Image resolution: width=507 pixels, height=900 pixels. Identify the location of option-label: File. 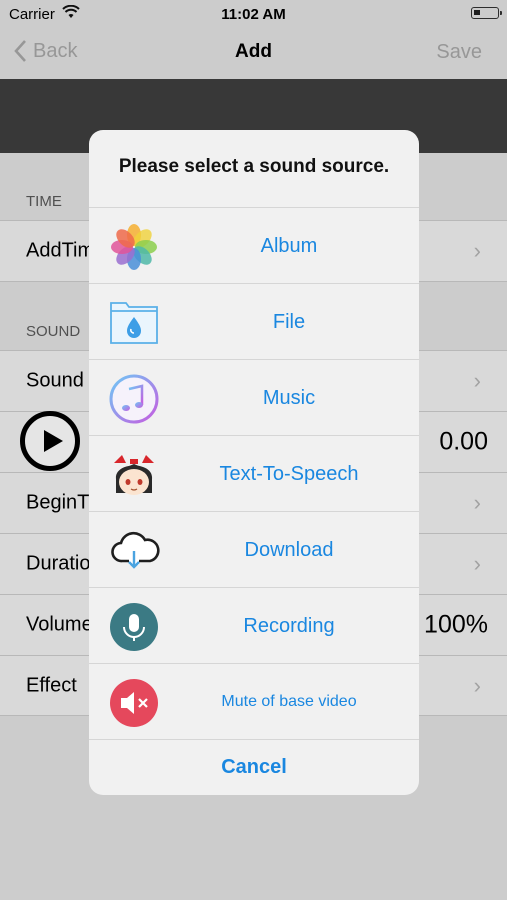
(289, 322).